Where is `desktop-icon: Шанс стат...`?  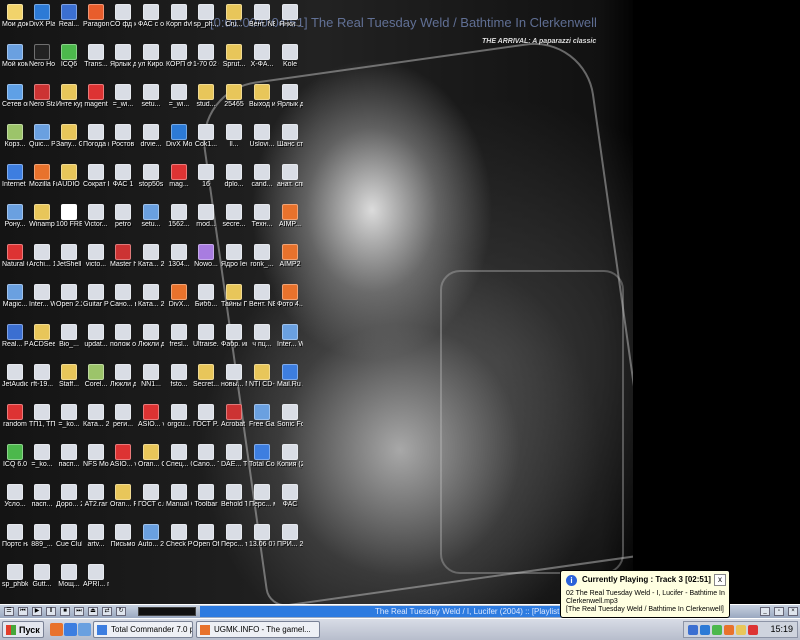 desktop-icon: Шанс стат... is located at coordinates (290, 141).